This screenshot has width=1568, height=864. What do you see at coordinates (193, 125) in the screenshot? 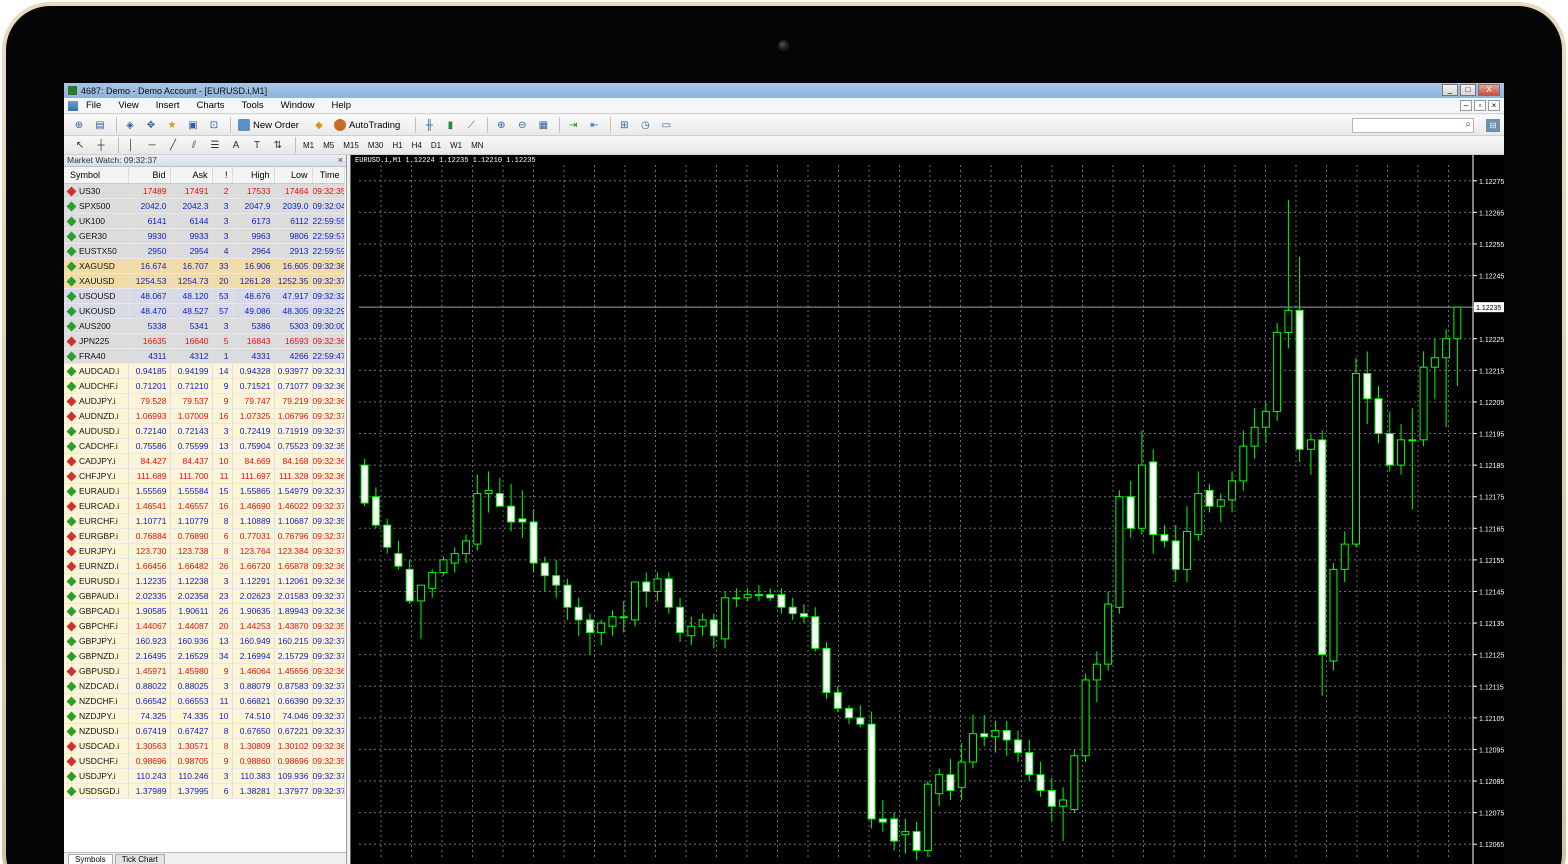
I see `terminal-icon: ▣` at bounding box center [193, 125].